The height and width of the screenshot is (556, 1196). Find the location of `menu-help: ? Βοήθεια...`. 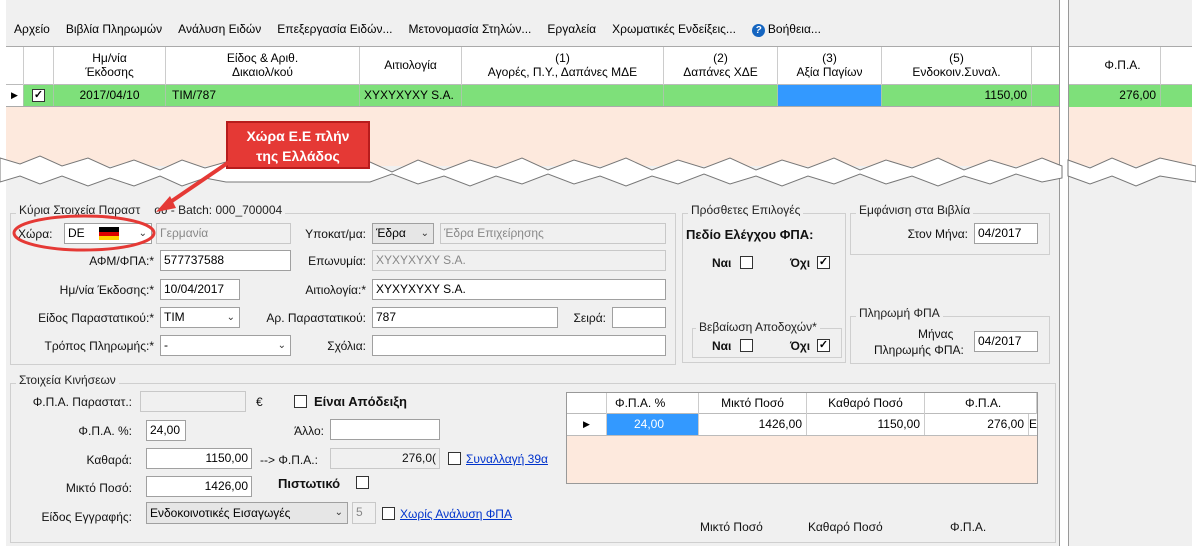

menu-help: ? Βοήθεια... is located at coordinates (786, 29).